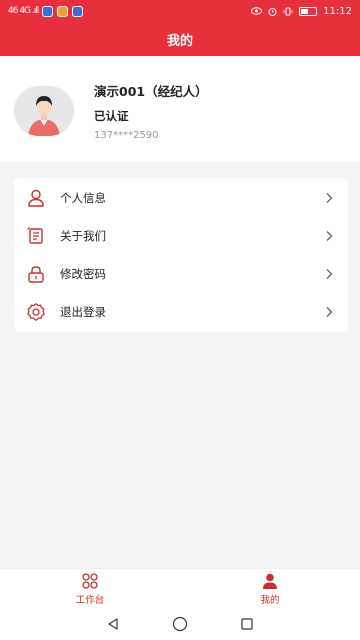 The width and height of the screenshot is (360, 640). I want to click on menu-item-logout: 退出登录, so click(181, 312).